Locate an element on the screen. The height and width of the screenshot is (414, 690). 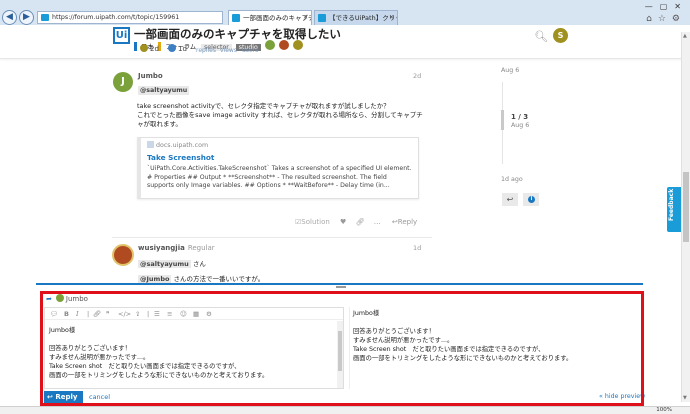
composer-reply-to: ➦ Jumbo is located at coordinates (67, 298).